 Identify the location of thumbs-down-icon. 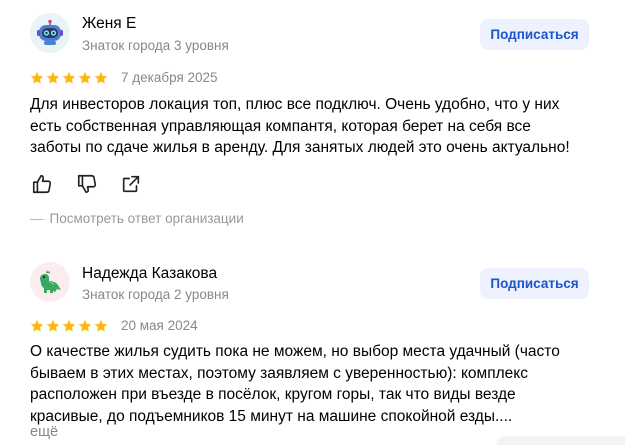
(87, 184).